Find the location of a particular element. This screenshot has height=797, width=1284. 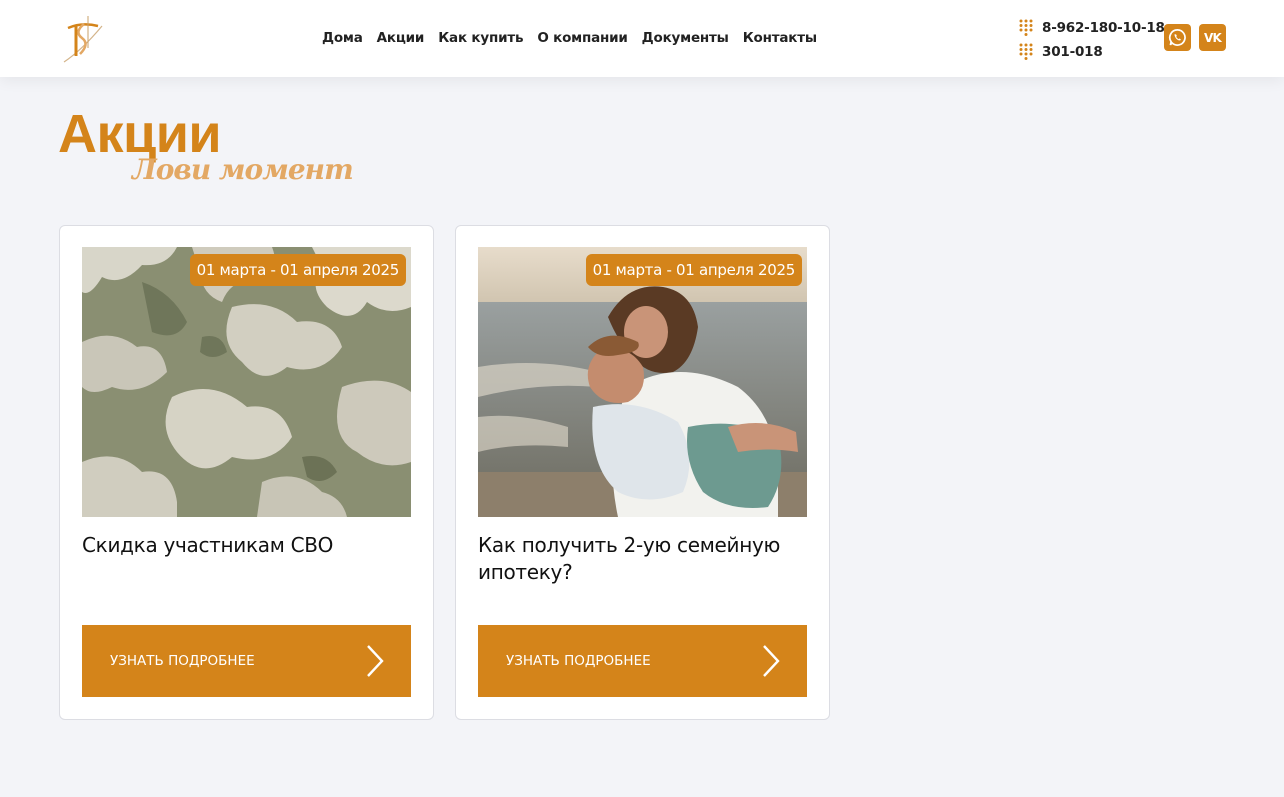

whatsapp-button is located at coordinates (1177, 37).